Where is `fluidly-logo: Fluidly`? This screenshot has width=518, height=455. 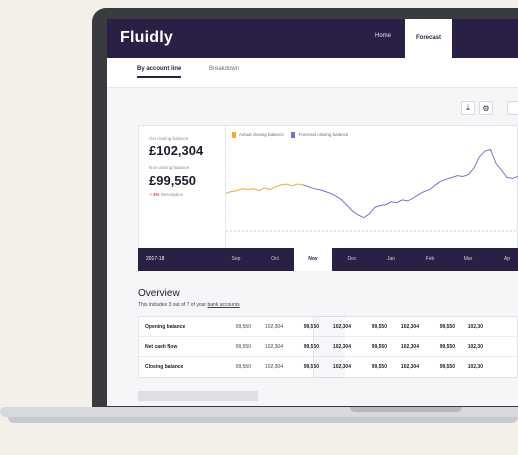
fluidly-logo: Fluidly is located at coordinates (146, 38).